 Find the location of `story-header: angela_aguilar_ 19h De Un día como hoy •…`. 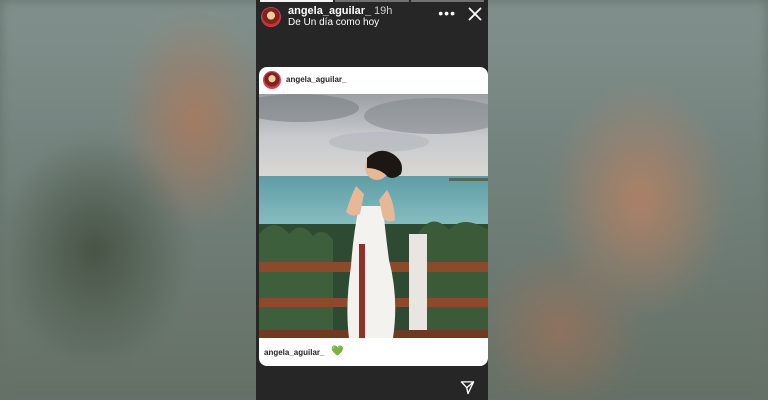

story-header: angela_aguilar_ 19h De Un día como hoy •… is located at coordinates (372, 17).